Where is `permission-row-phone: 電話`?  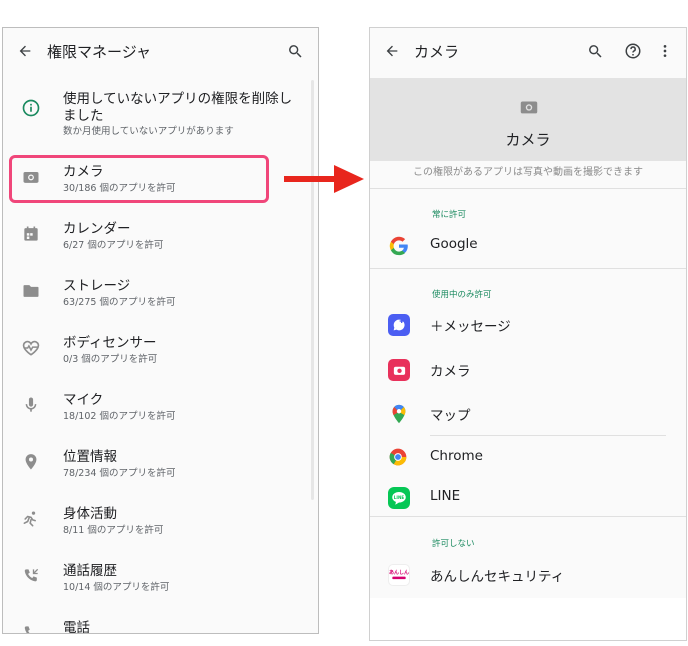
permission-row-phone: 電話 is located at coordinates (156, 624).